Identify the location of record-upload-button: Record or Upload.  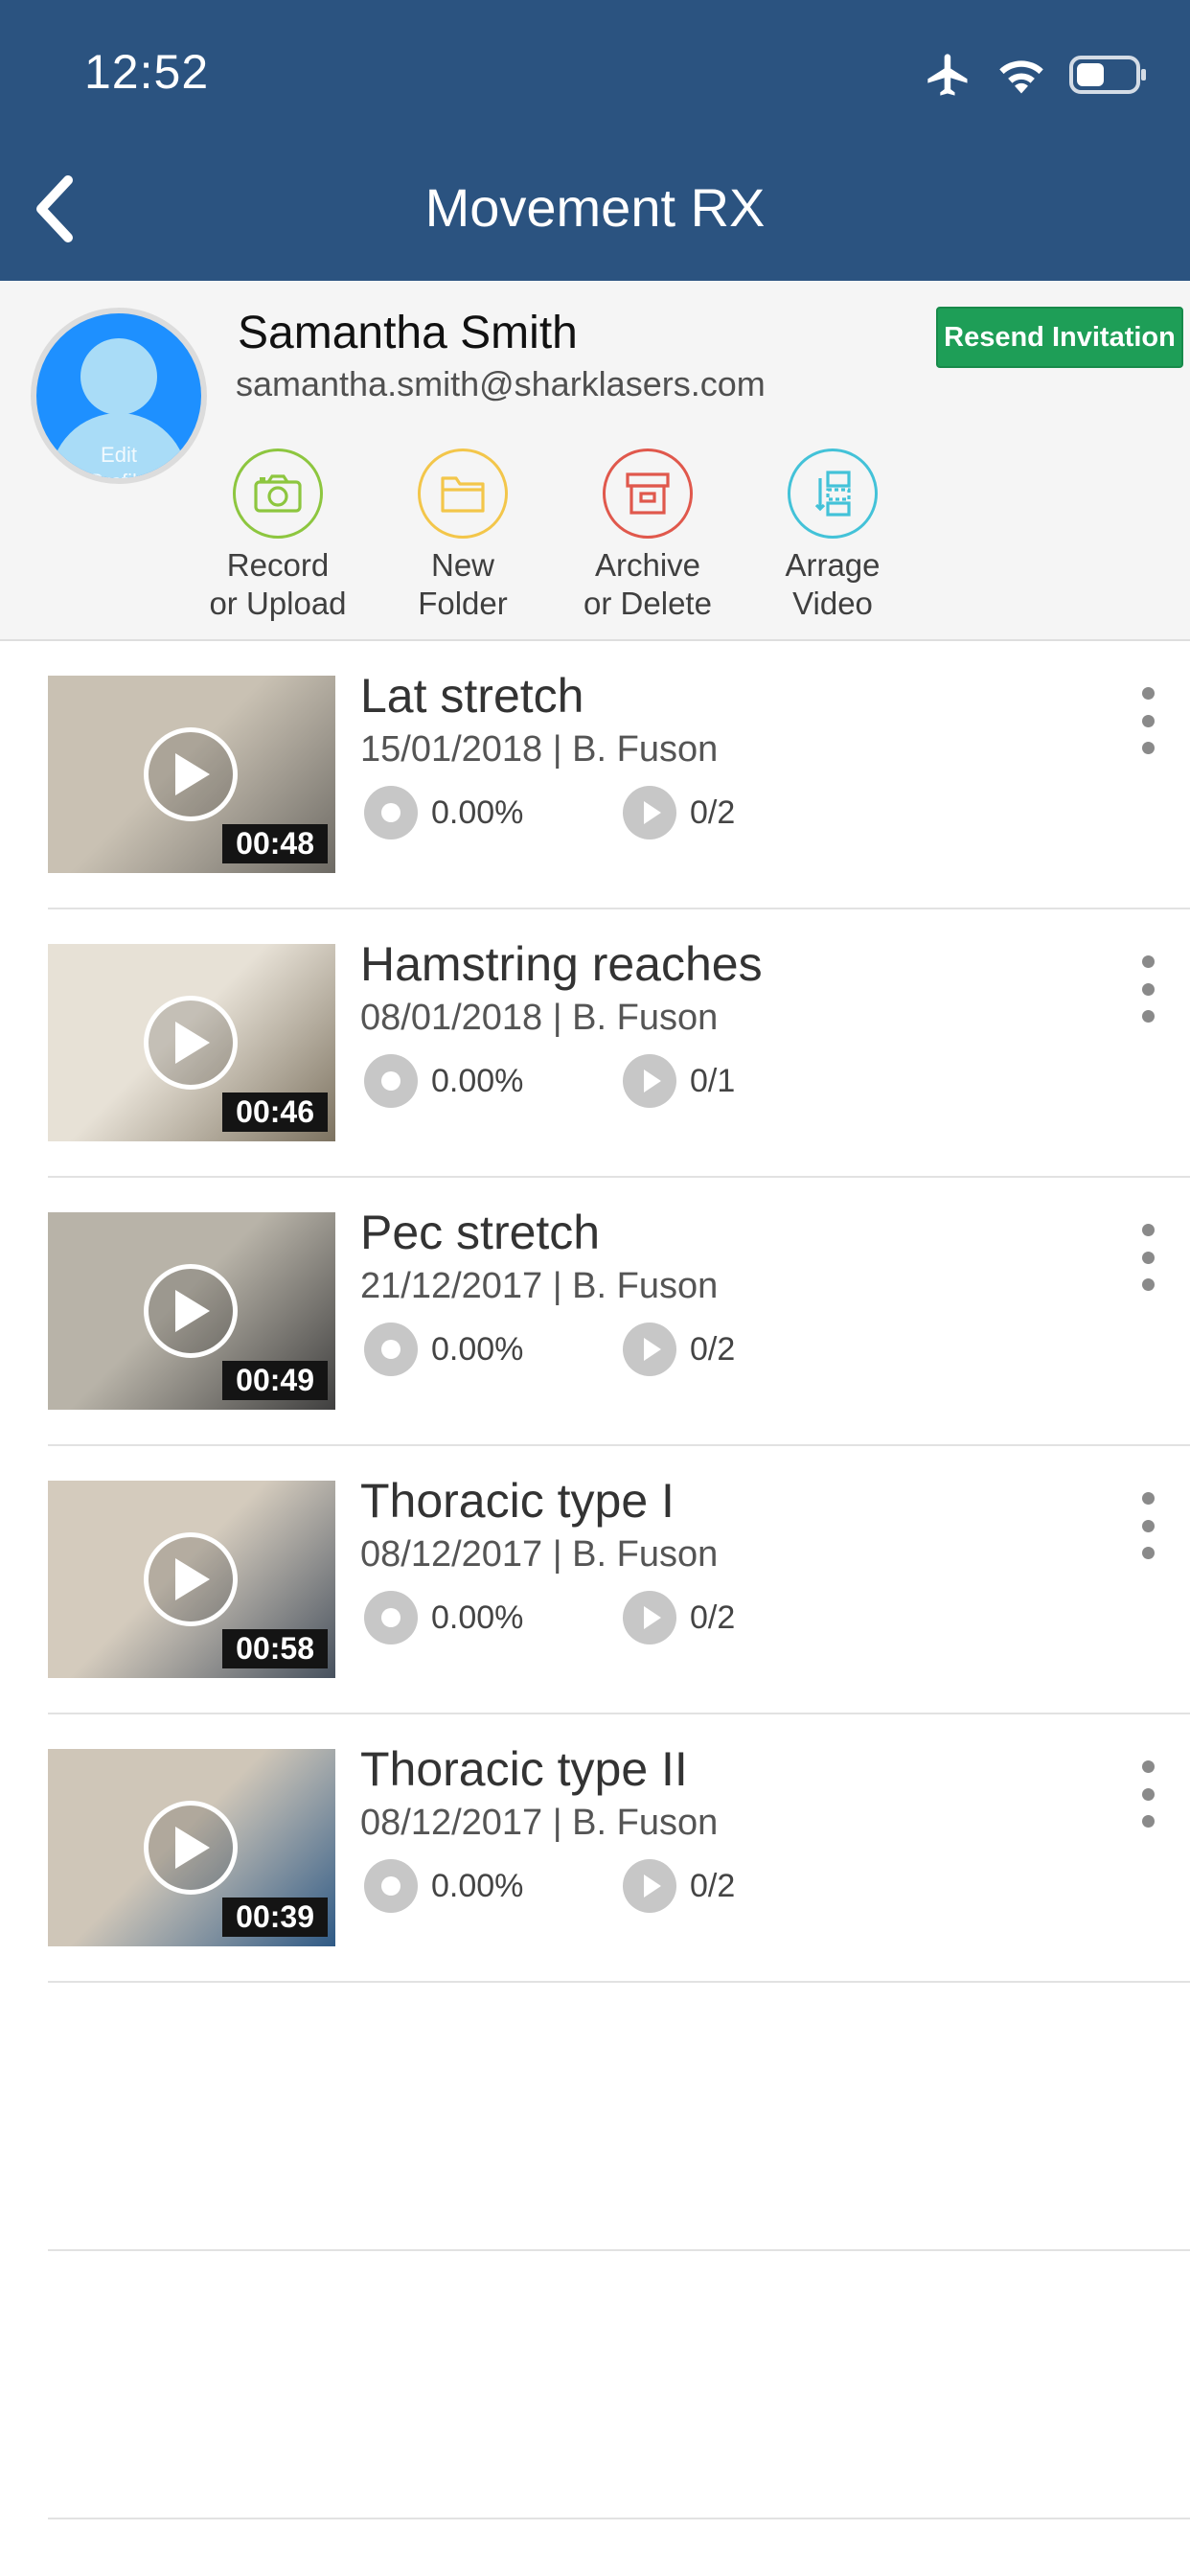
(278, 535).